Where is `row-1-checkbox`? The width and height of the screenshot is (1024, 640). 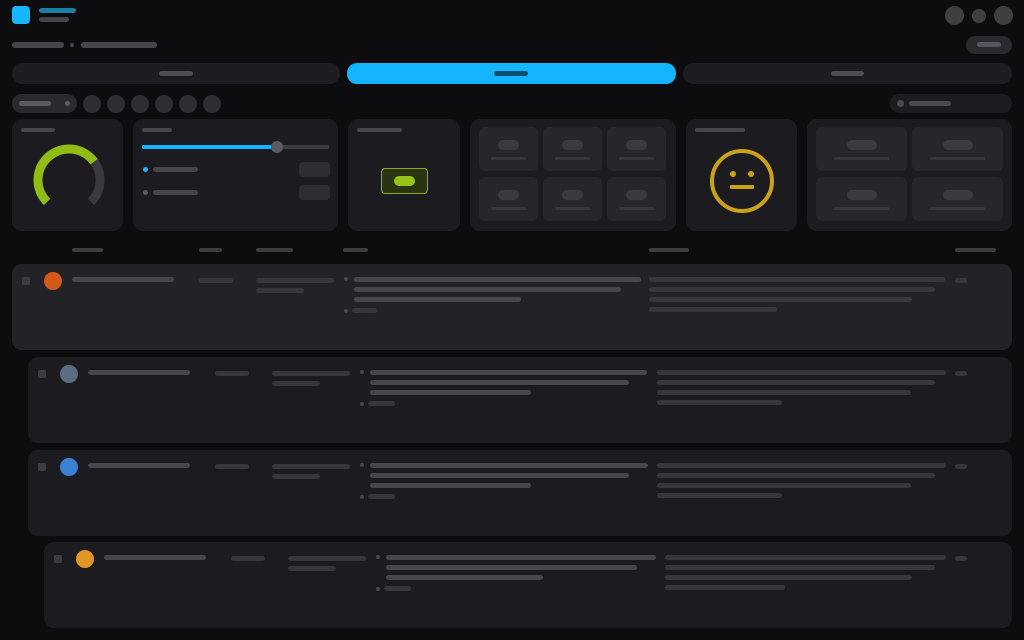 row-1-checkbox is located at coordinates (26, 281).